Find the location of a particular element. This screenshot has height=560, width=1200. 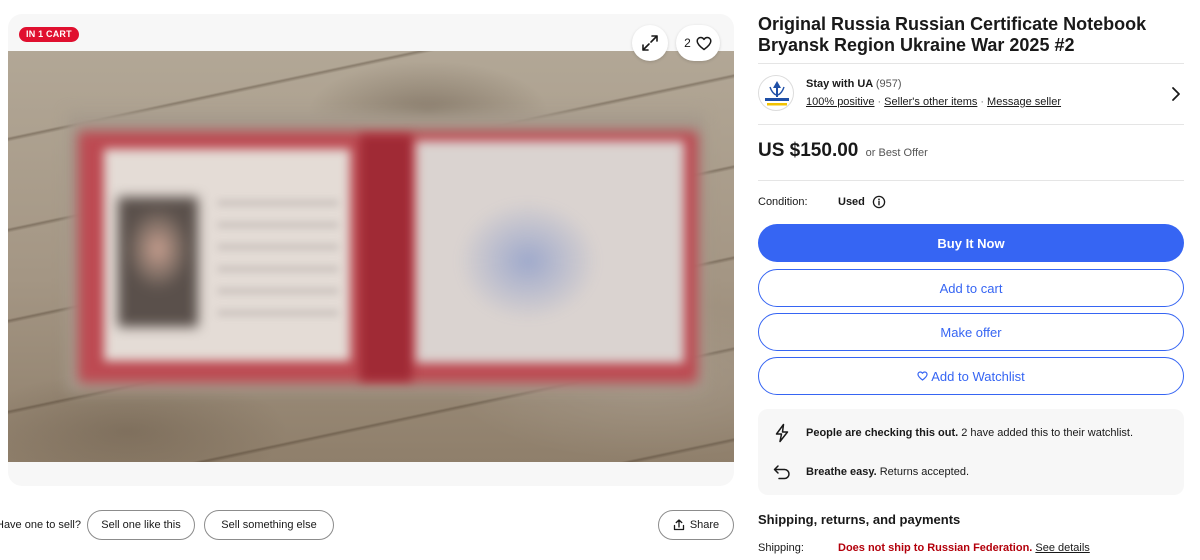

sell-something-else-button: Sell something else is located at coordinates (269, 525).